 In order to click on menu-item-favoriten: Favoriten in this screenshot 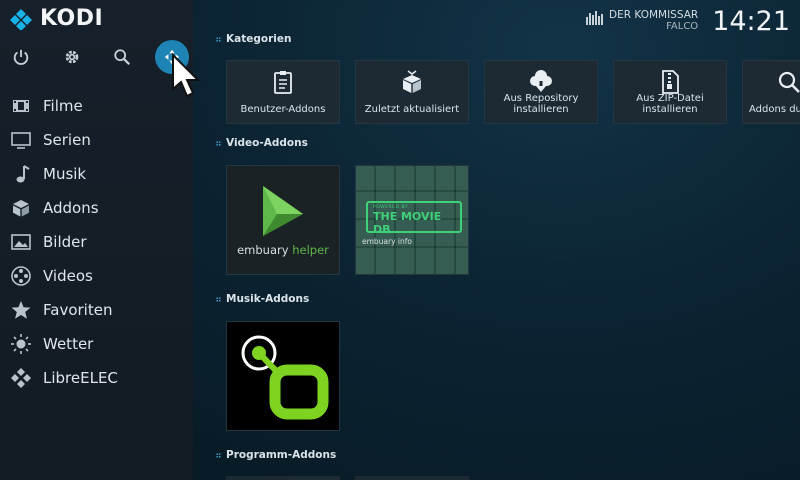, I will do `click(96, 310)`.